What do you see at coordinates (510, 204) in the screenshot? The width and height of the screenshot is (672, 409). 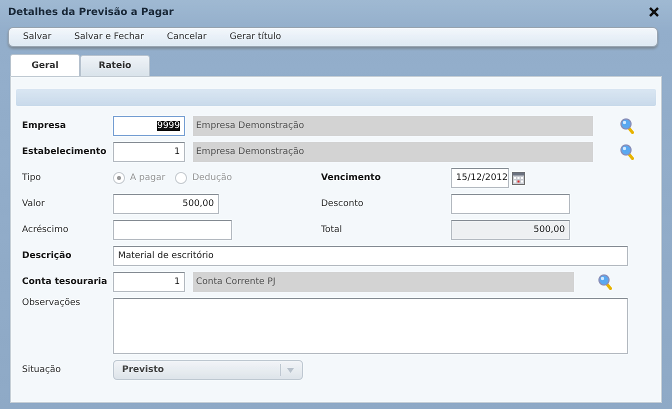 I see `discount-field` at bounding box center [510, 204].